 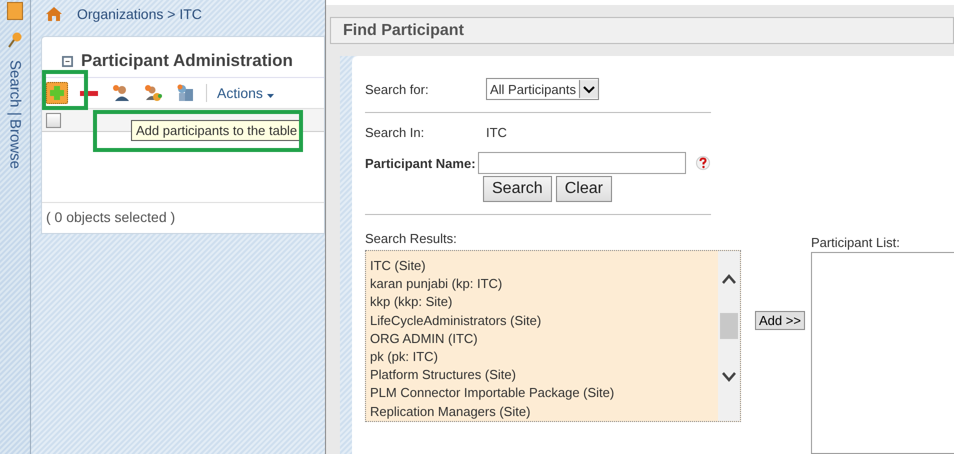 I want to click on field-label: Search In:, so click(x=395, y=132).